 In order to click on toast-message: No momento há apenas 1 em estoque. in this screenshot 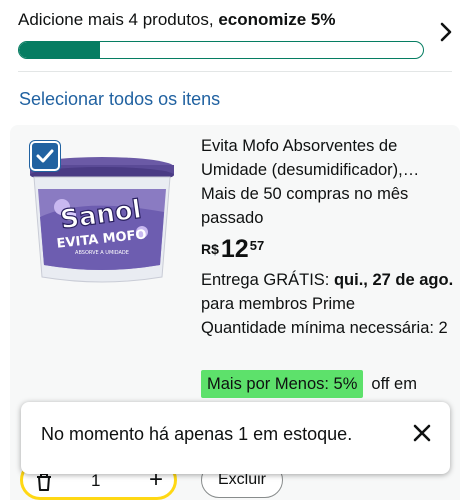, I will do `click(197, 434)`.